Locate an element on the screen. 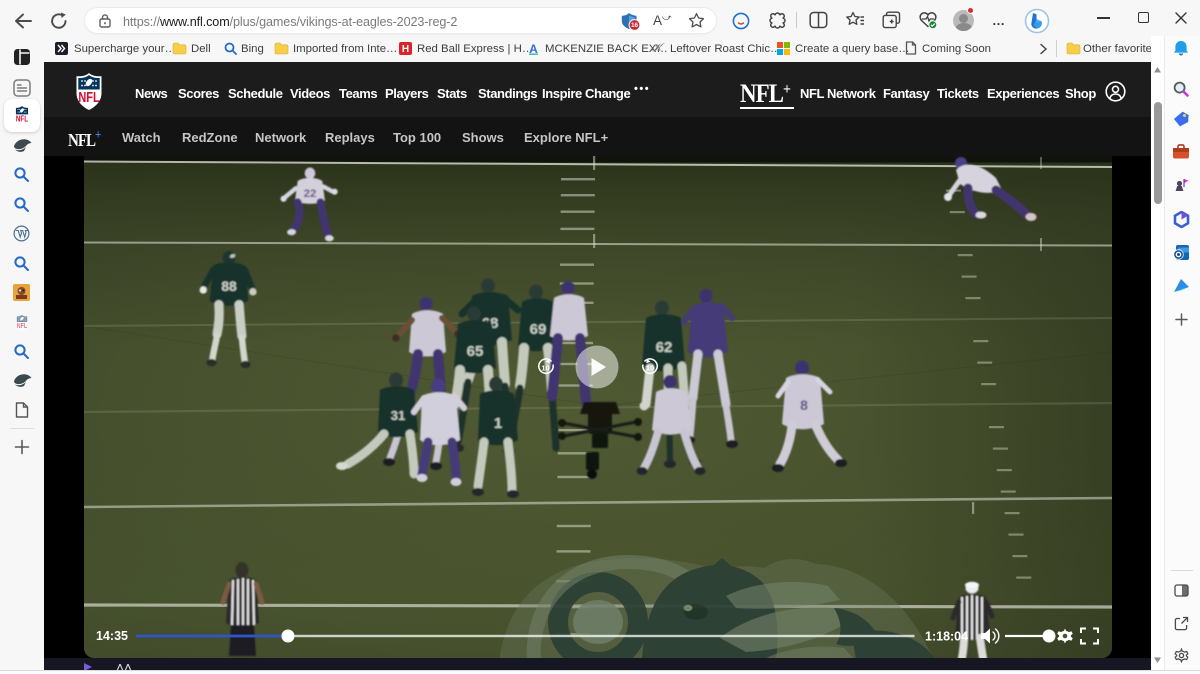 The height and width of the screenshot is (674, 1200). svg-text: 62 is located at coordinates (664, 347).